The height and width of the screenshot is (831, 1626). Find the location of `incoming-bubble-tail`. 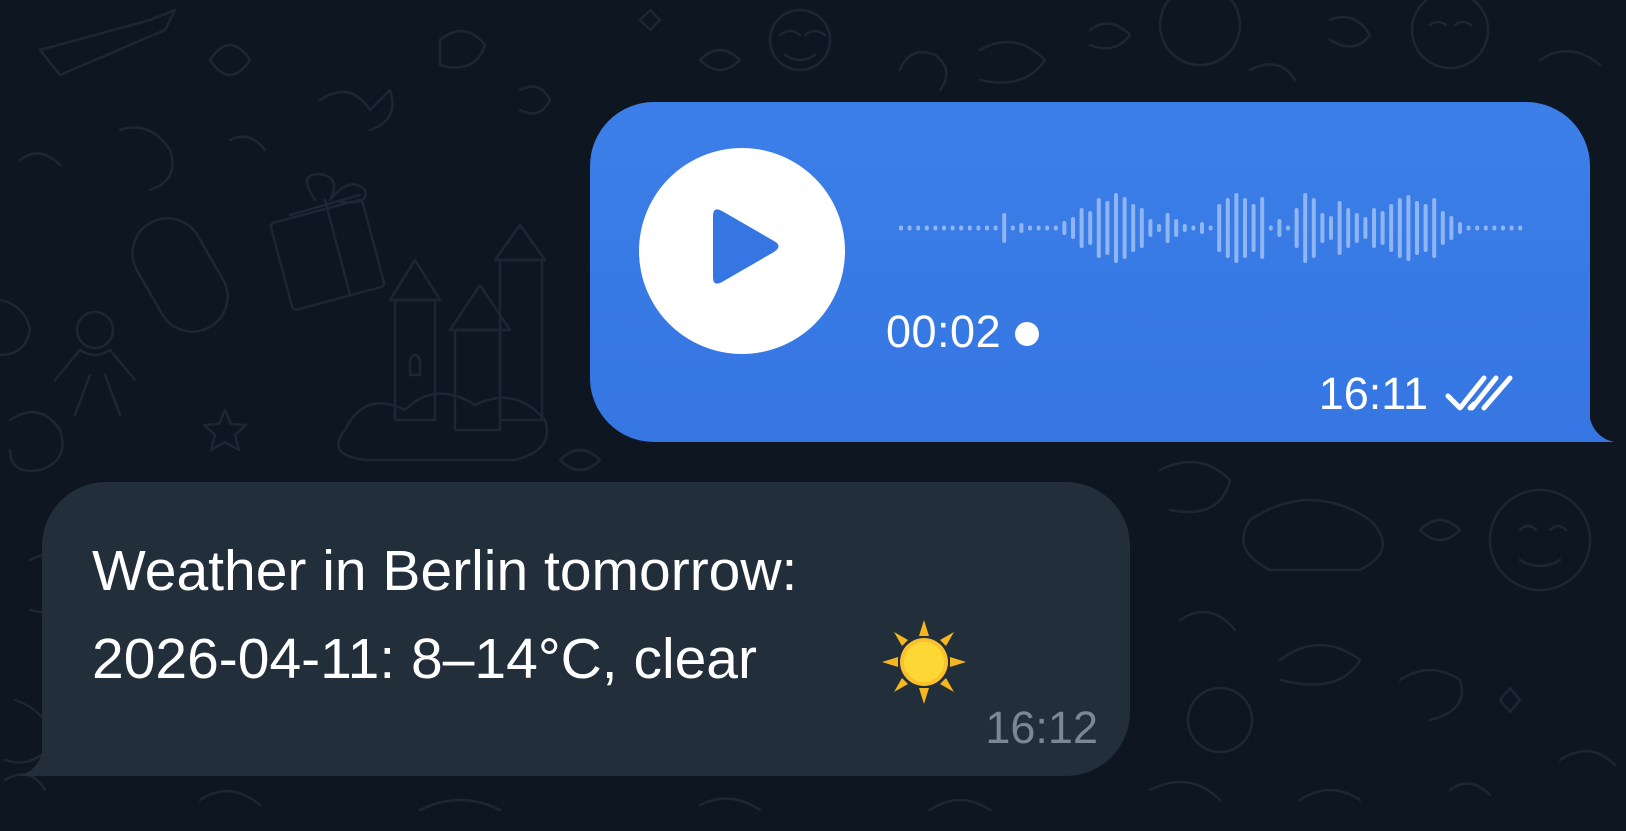

incoming-bubble-tail is located at coordinates (31, 756).